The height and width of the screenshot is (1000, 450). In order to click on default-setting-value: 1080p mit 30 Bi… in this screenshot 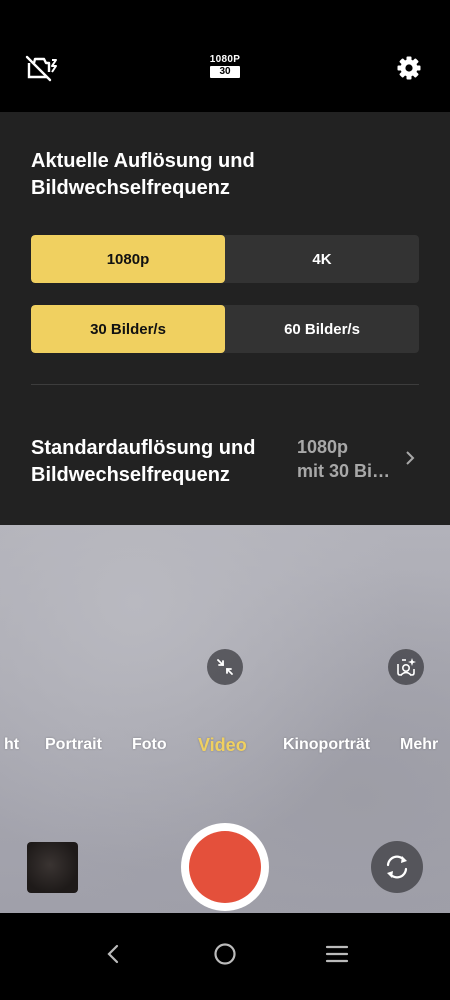, I will do `click(348, 459)`.